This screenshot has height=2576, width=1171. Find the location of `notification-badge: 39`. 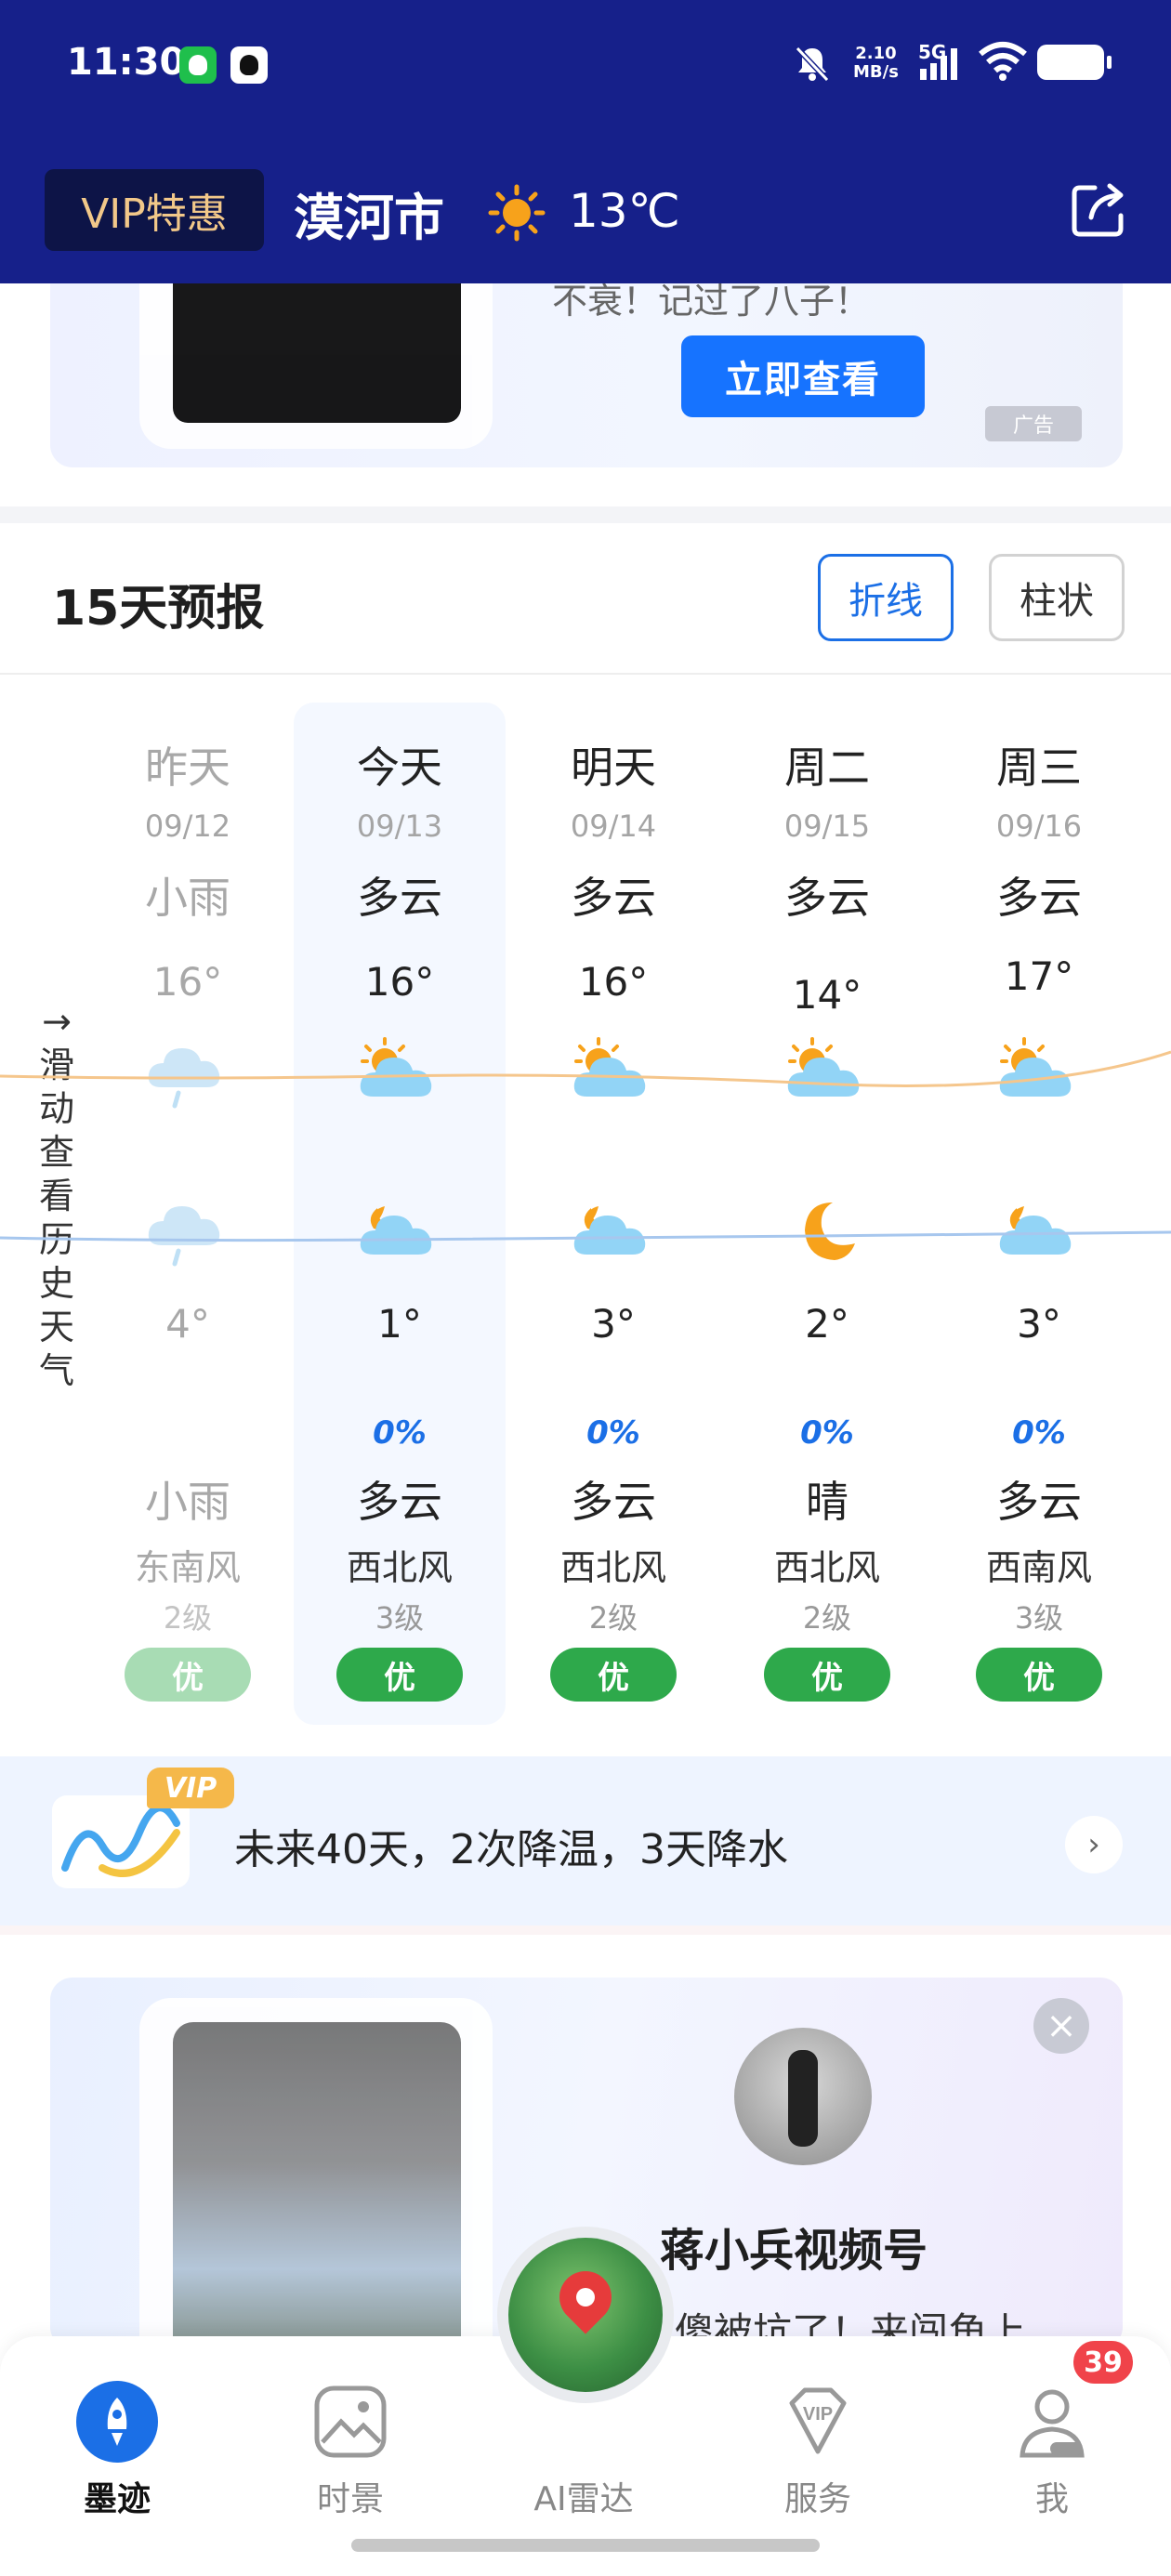

notification-badge: 39 is located at coordinates (1104, 2362).